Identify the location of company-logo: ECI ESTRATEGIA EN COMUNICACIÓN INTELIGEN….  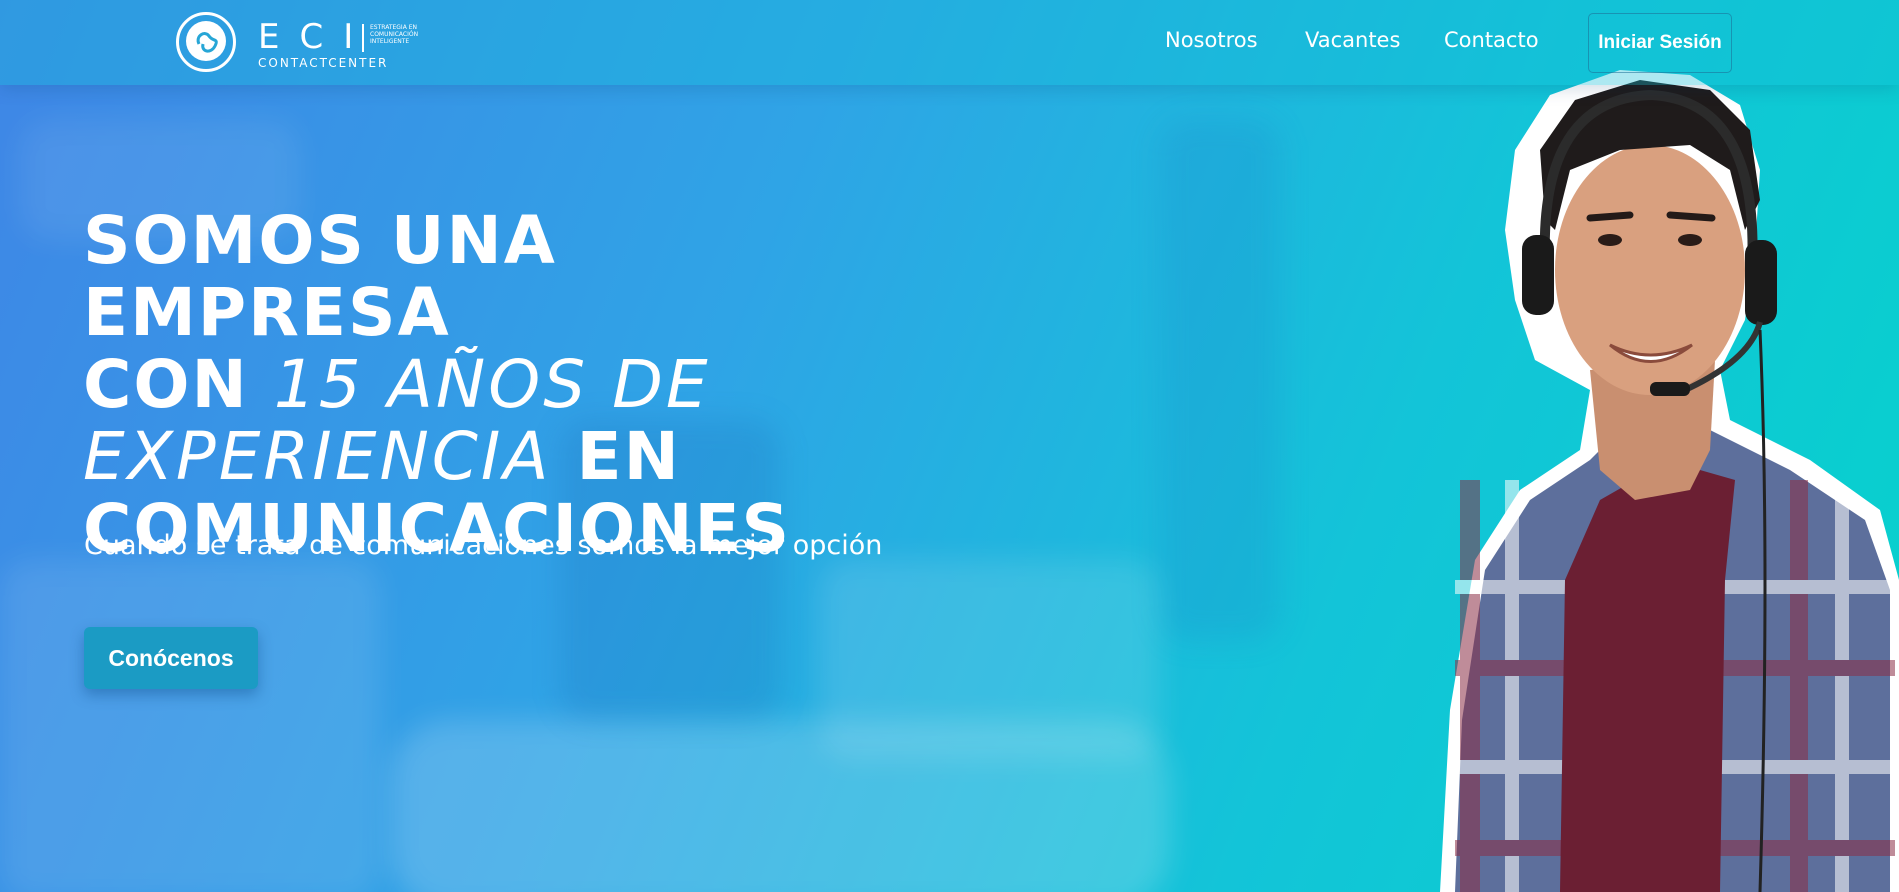
(297, 43).